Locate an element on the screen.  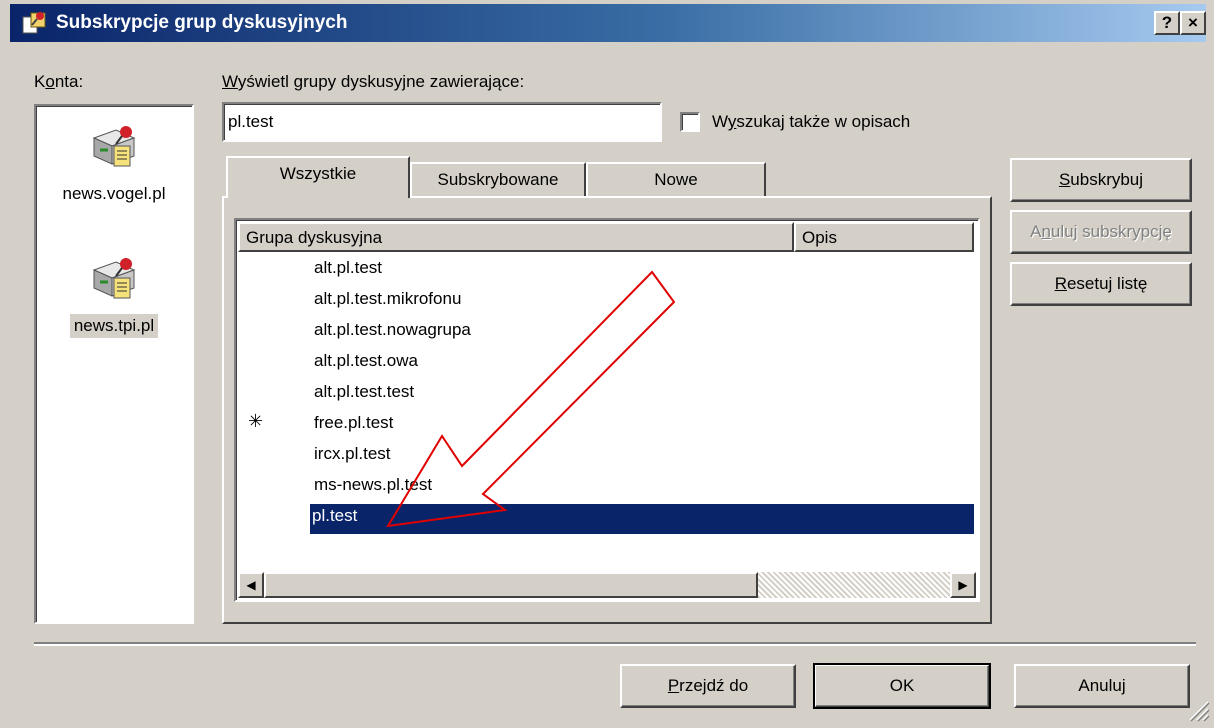
account-label: news.vogel.pl is located at coordinates (114, 193).